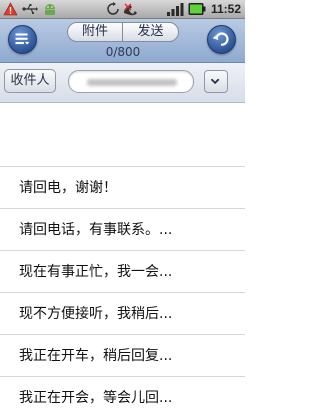  Describe the element at coordinates (30, 81) in the screenshot. I see `recipient-button: 收件人` at that location.